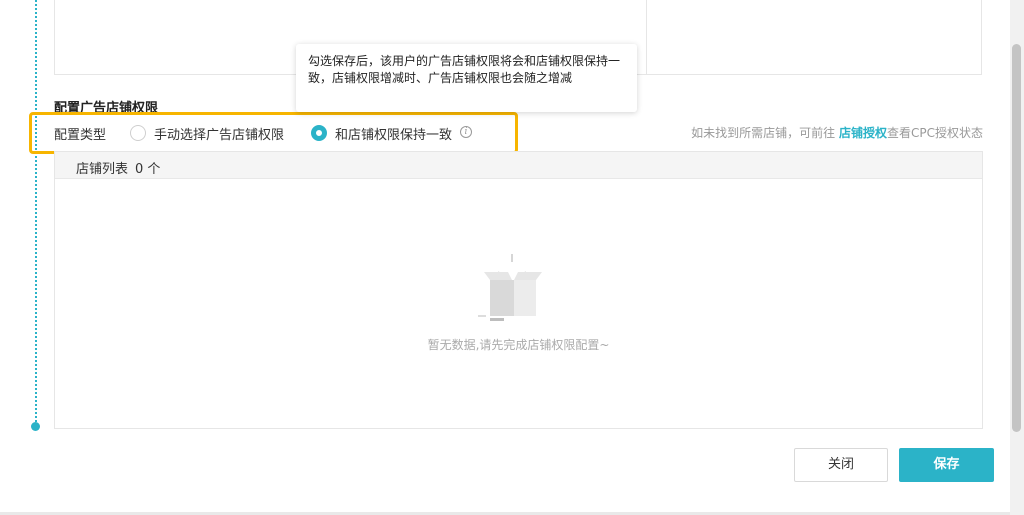 Image resolution: width=1024 pixels, height=515 pixels. I want to click on store-auth-link: 店铺授权, so click(863, 133).